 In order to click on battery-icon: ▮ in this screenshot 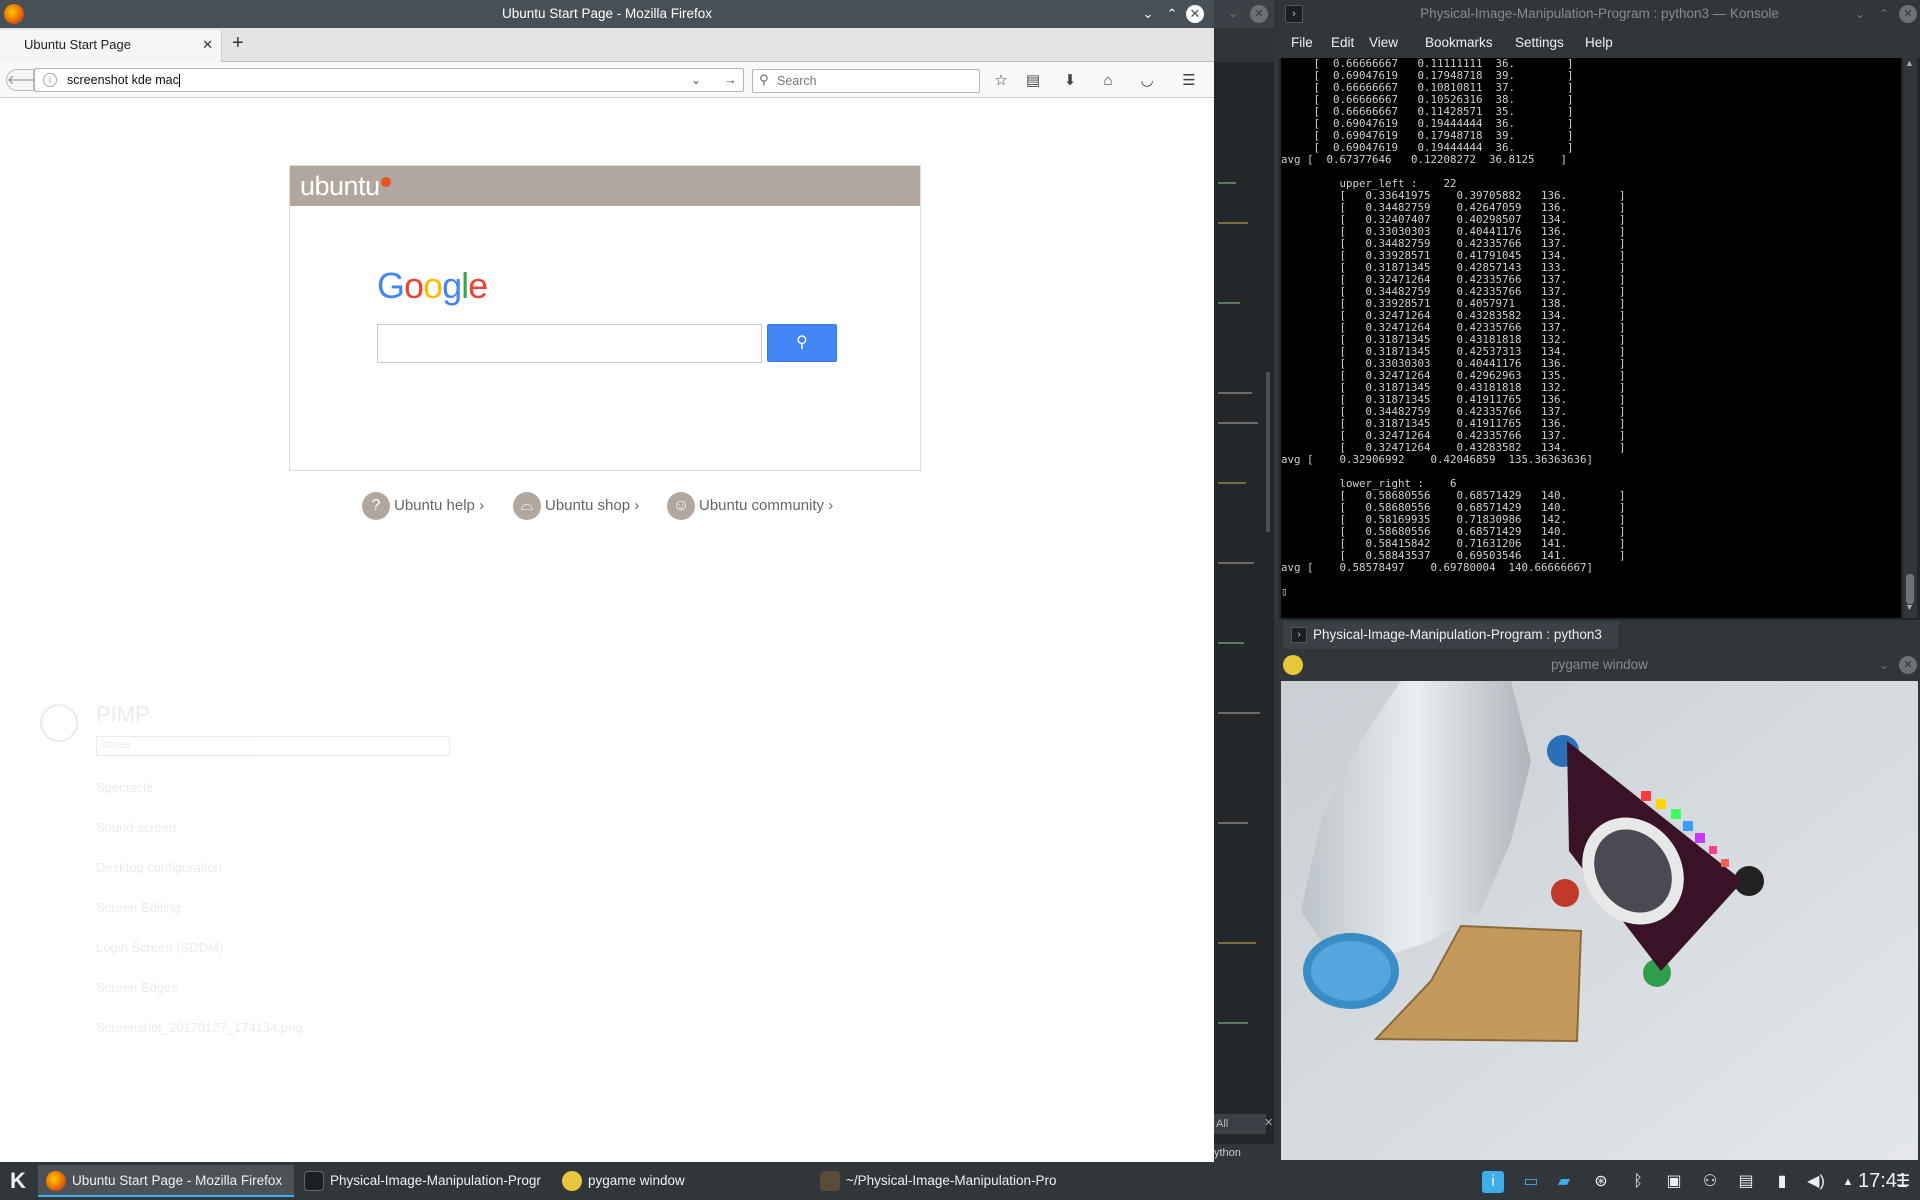, I will do `click(1782, 1182)`.